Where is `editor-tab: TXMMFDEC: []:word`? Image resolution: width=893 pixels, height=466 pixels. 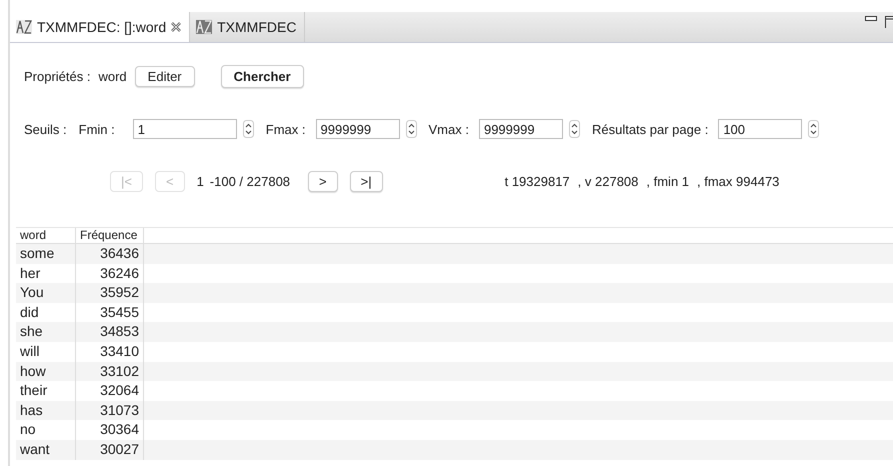
editor-tab: TXMMFDEC: []:word is located at coordinates (100, 27).